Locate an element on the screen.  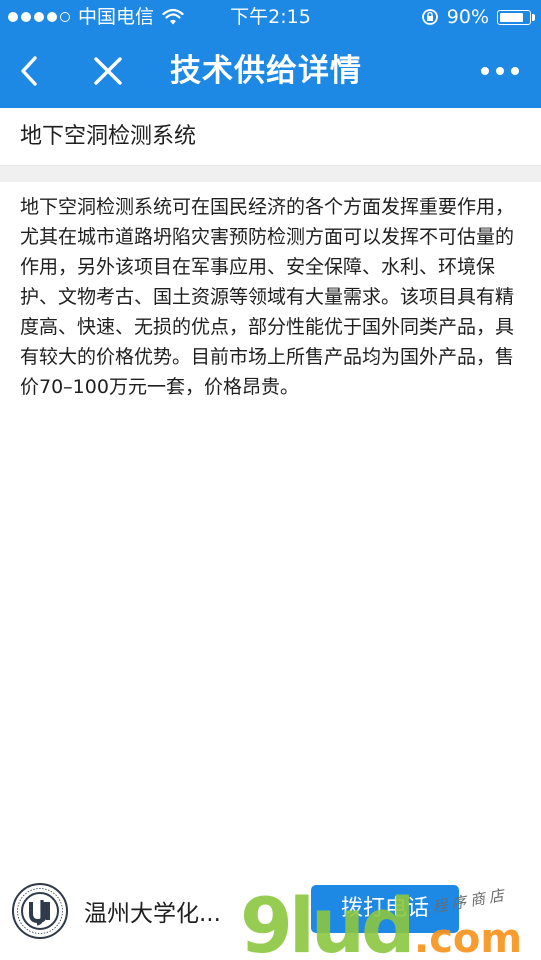
more-icon is located at coordinates (500, 71).